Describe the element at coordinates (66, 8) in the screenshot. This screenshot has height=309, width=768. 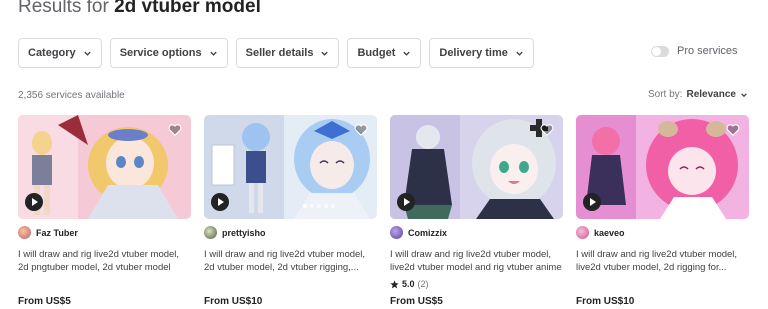
I see `results-prefix: Results for` at that location.